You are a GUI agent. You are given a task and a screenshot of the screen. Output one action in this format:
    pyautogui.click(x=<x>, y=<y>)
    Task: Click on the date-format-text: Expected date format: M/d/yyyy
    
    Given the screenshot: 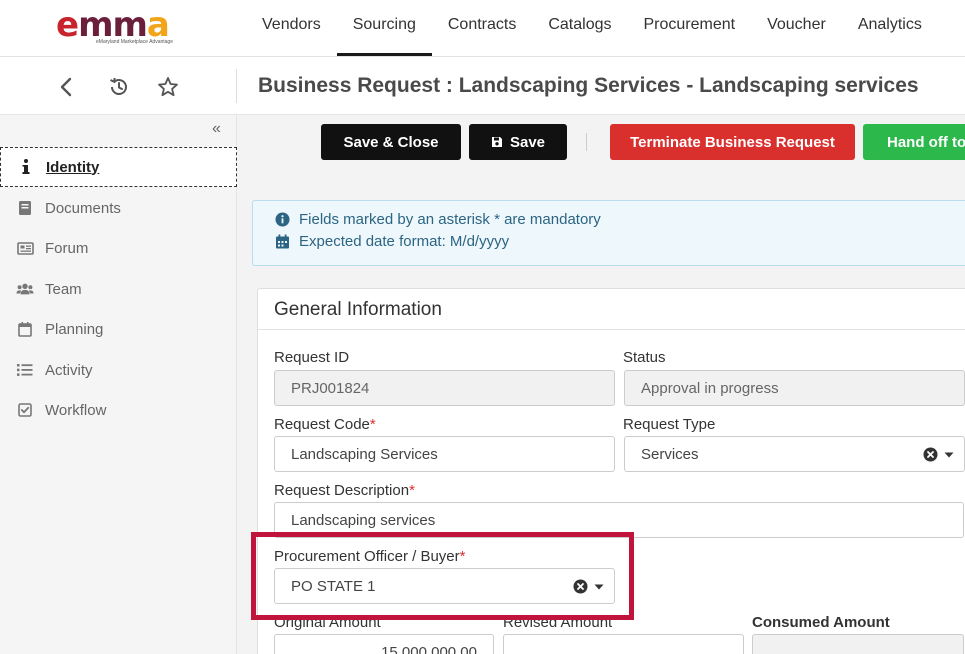 What is the action you would take?
    pyautogui.click(x=404, y=241)
    